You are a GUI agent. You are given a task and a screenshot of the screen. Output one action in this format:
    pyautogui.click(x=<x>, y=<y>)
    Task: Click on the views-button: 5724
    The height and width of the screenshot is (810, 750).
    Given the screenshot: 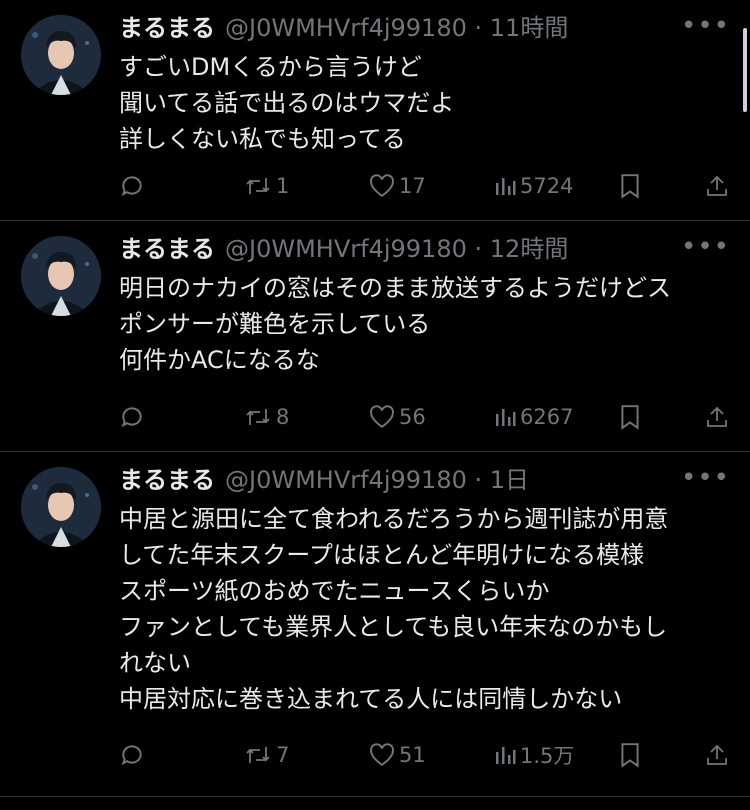 What is the action you would take?
    pyautogui.click(x=533, y=186)
    